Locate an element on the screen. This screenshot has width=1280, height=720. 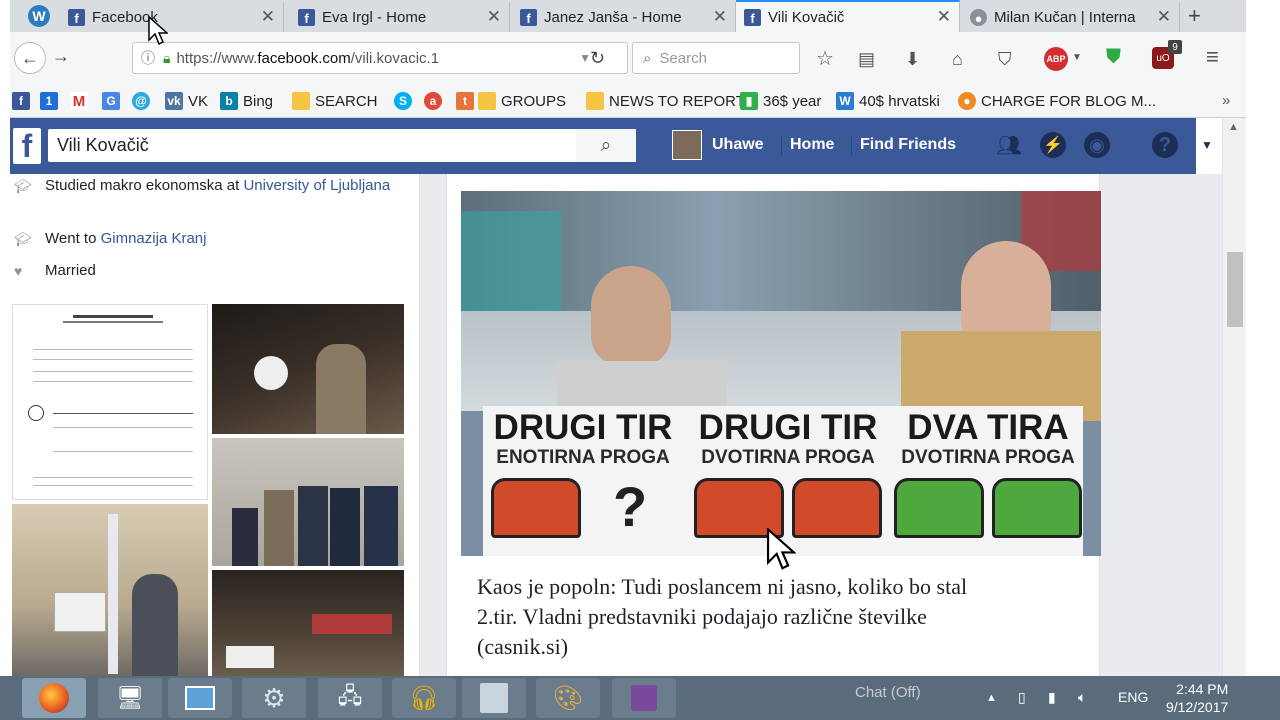
wordpress-icon: W is located at coordinates (39, 16).